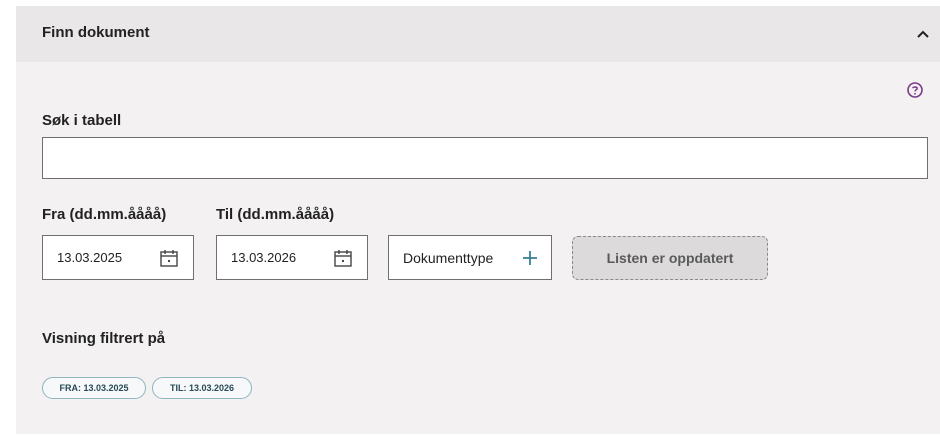 The height and width of the screenshot is (435, 940). I want to click on search-input, so click(485, 158).